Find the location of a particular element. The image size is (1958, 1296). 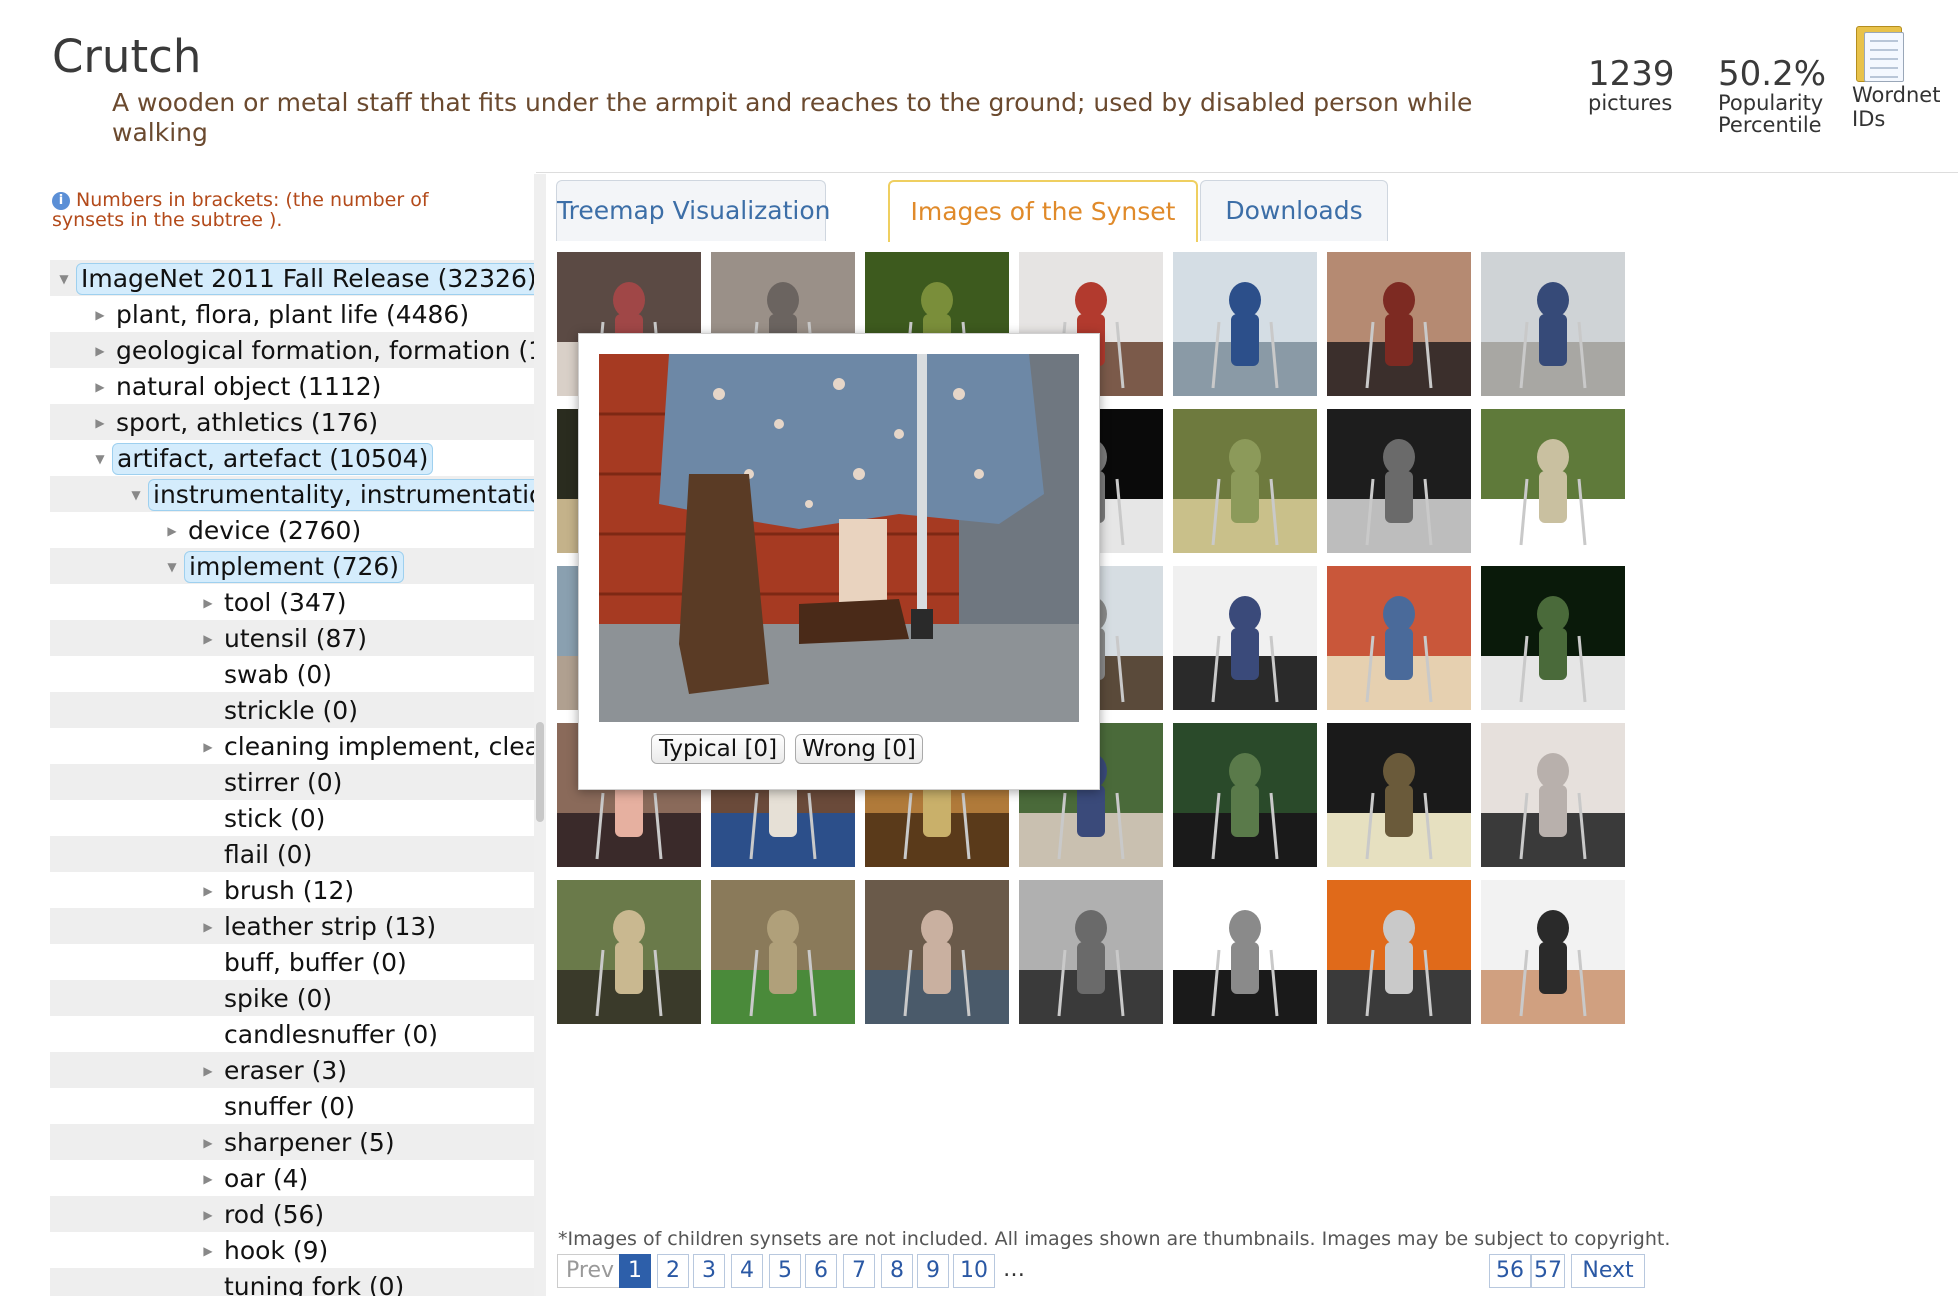

tree-node: swab (0) is located at coordinates (292, 674).